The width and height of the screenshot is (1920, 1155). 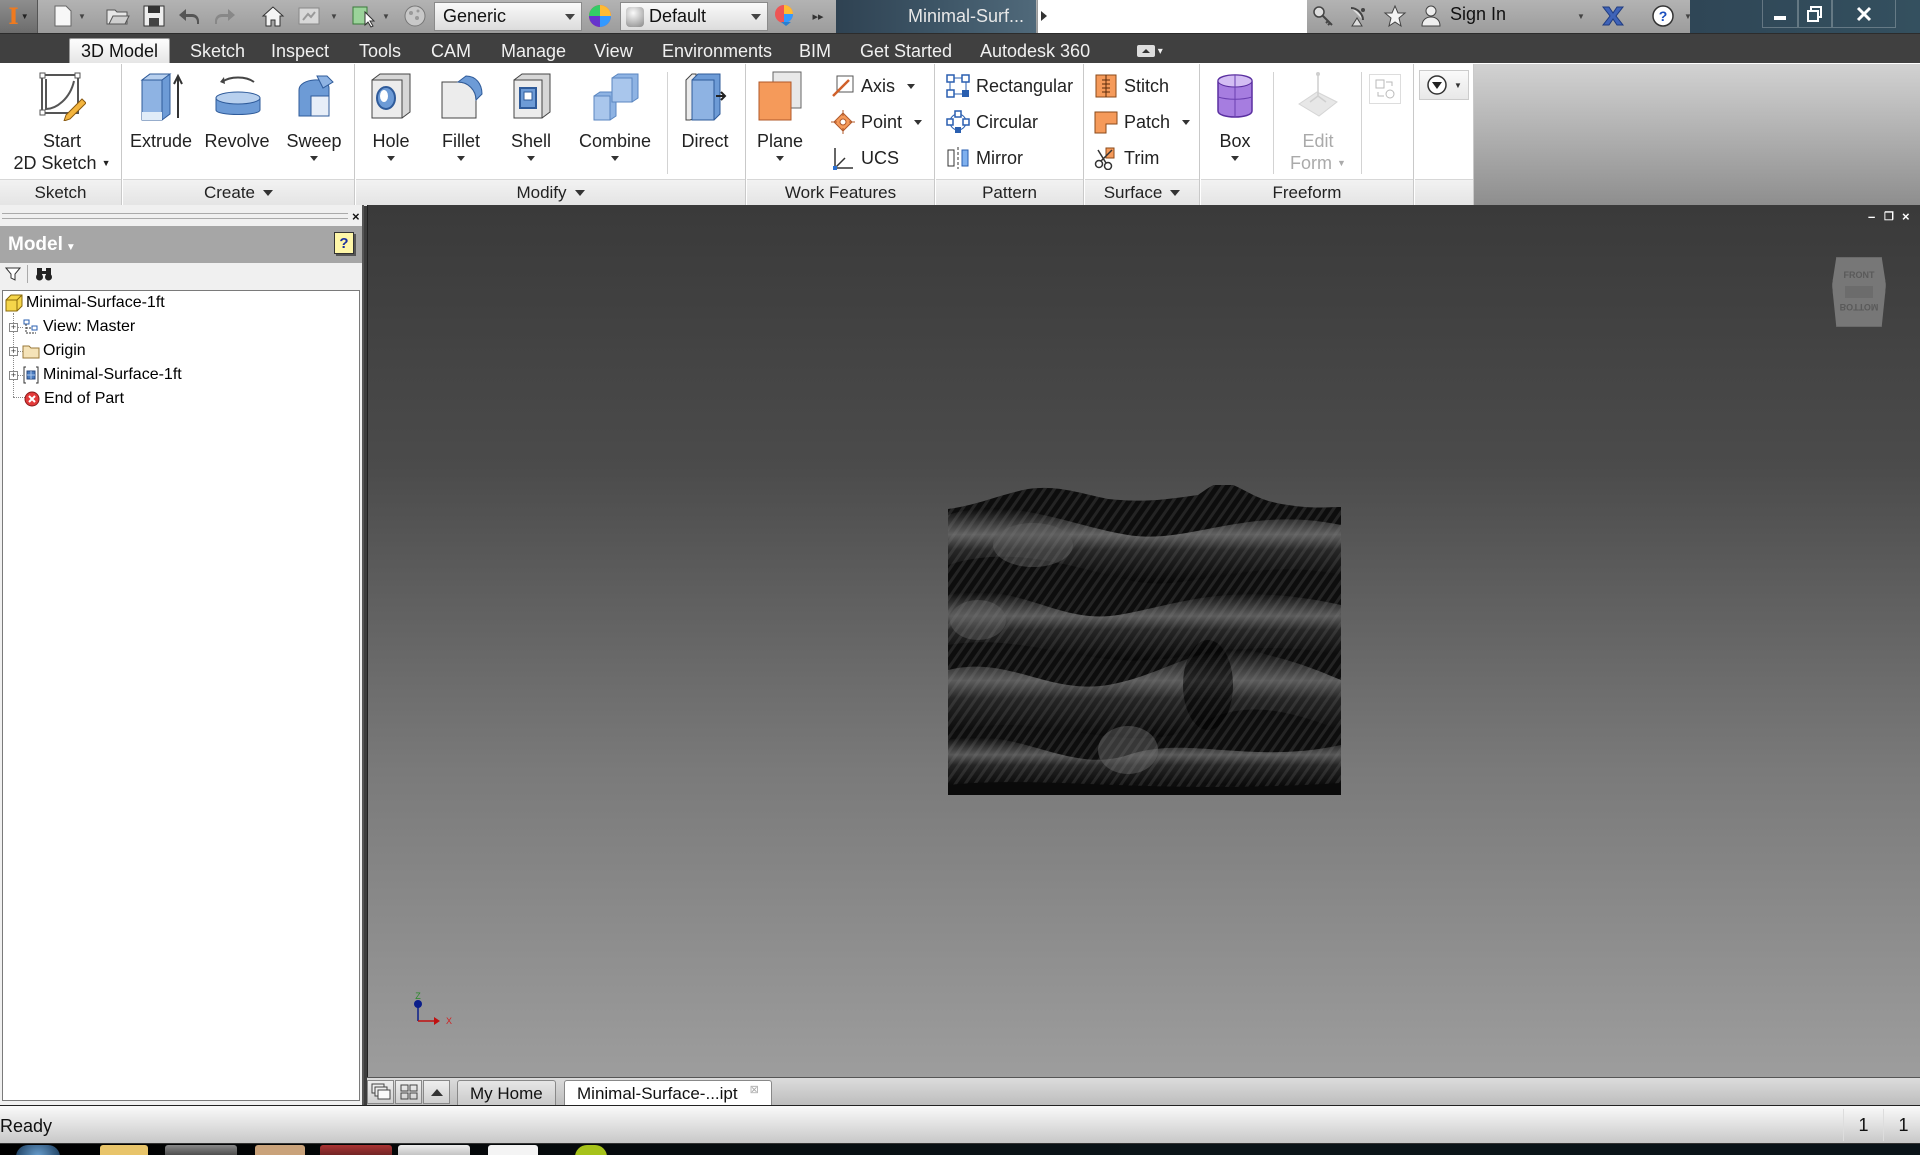 I want to click on tree-item-part: Minimal-Surface-1ft, so click(x=85, y=303).